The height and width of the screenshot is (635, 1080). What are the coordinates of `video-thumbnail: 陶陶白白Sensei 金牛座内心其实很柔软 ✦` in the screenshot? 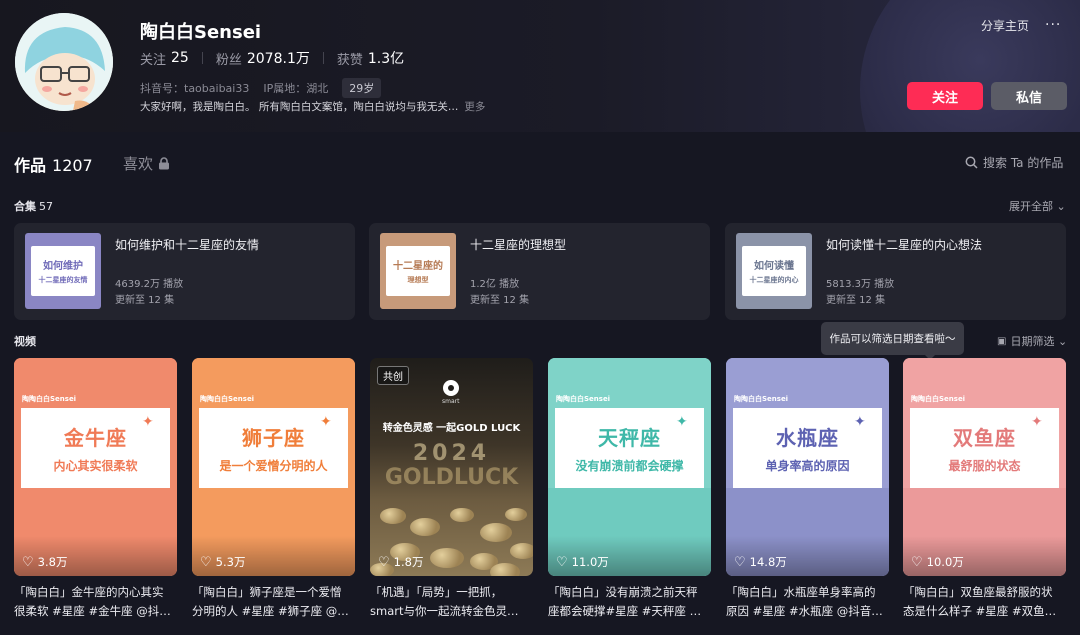 It's located at (95, 467).